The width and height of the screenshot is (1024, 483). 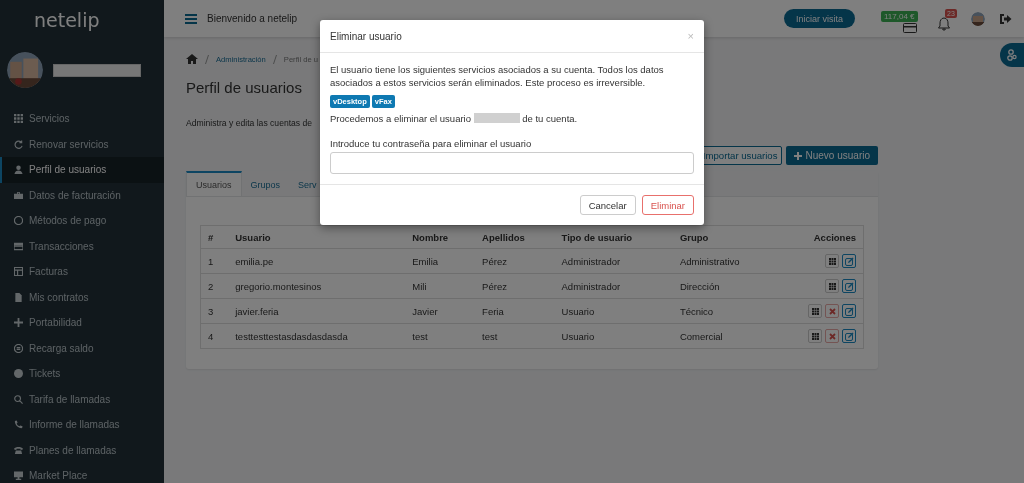 What do you see at coordinates (82, 425) in the screenshot?
I see `sidebar-item: Informe de llamadas` at bounding box center [82, 425].